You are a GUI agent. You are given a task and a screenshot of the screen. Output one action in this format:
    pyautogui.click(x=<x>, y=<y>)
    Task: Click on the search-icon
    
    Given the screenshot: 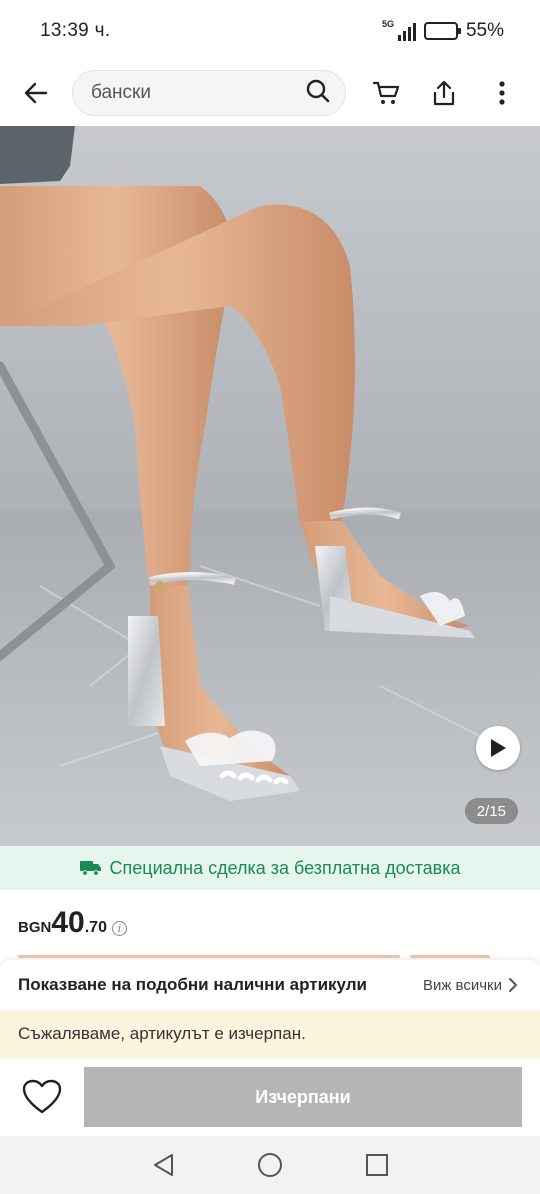 What is the action you would take?
    pyautogui.click(x=318, y=93)
    